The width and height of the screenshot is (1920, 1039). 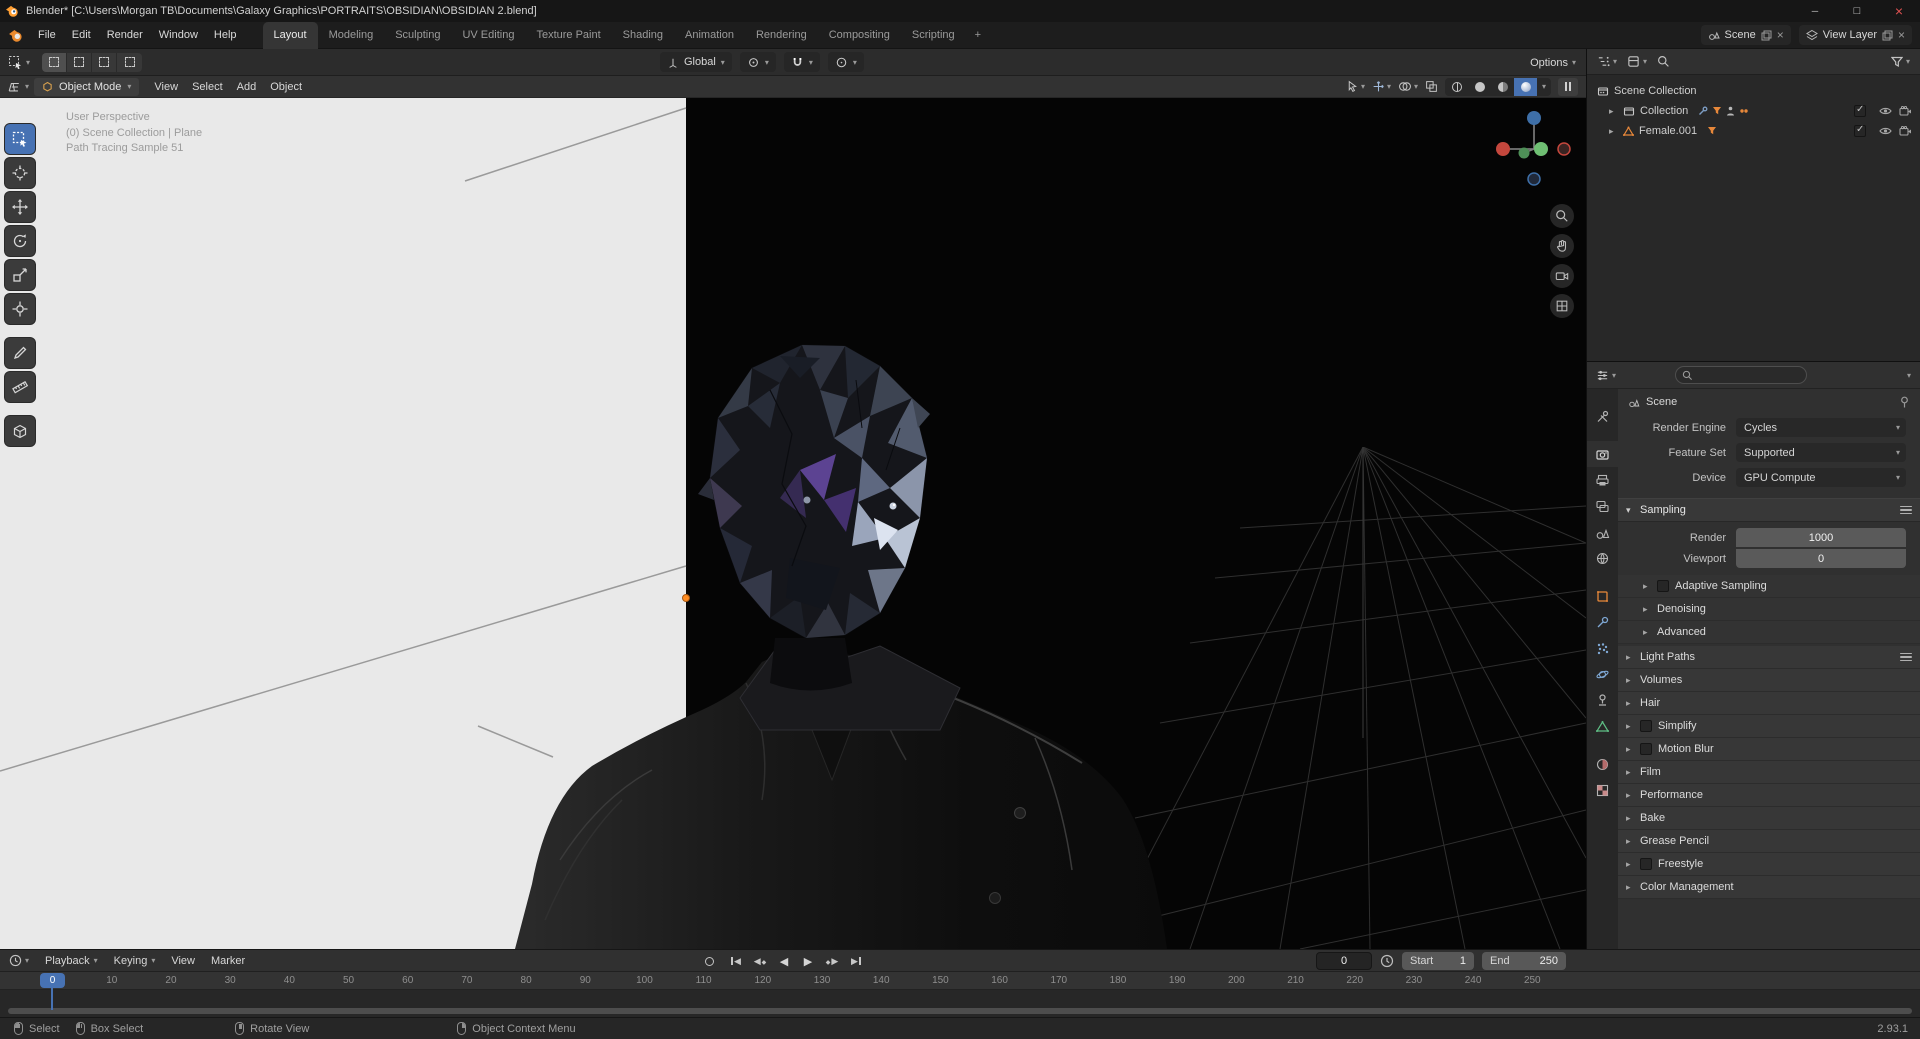 I want to click on overlays-dropdown, so click(x=1408, y=86).